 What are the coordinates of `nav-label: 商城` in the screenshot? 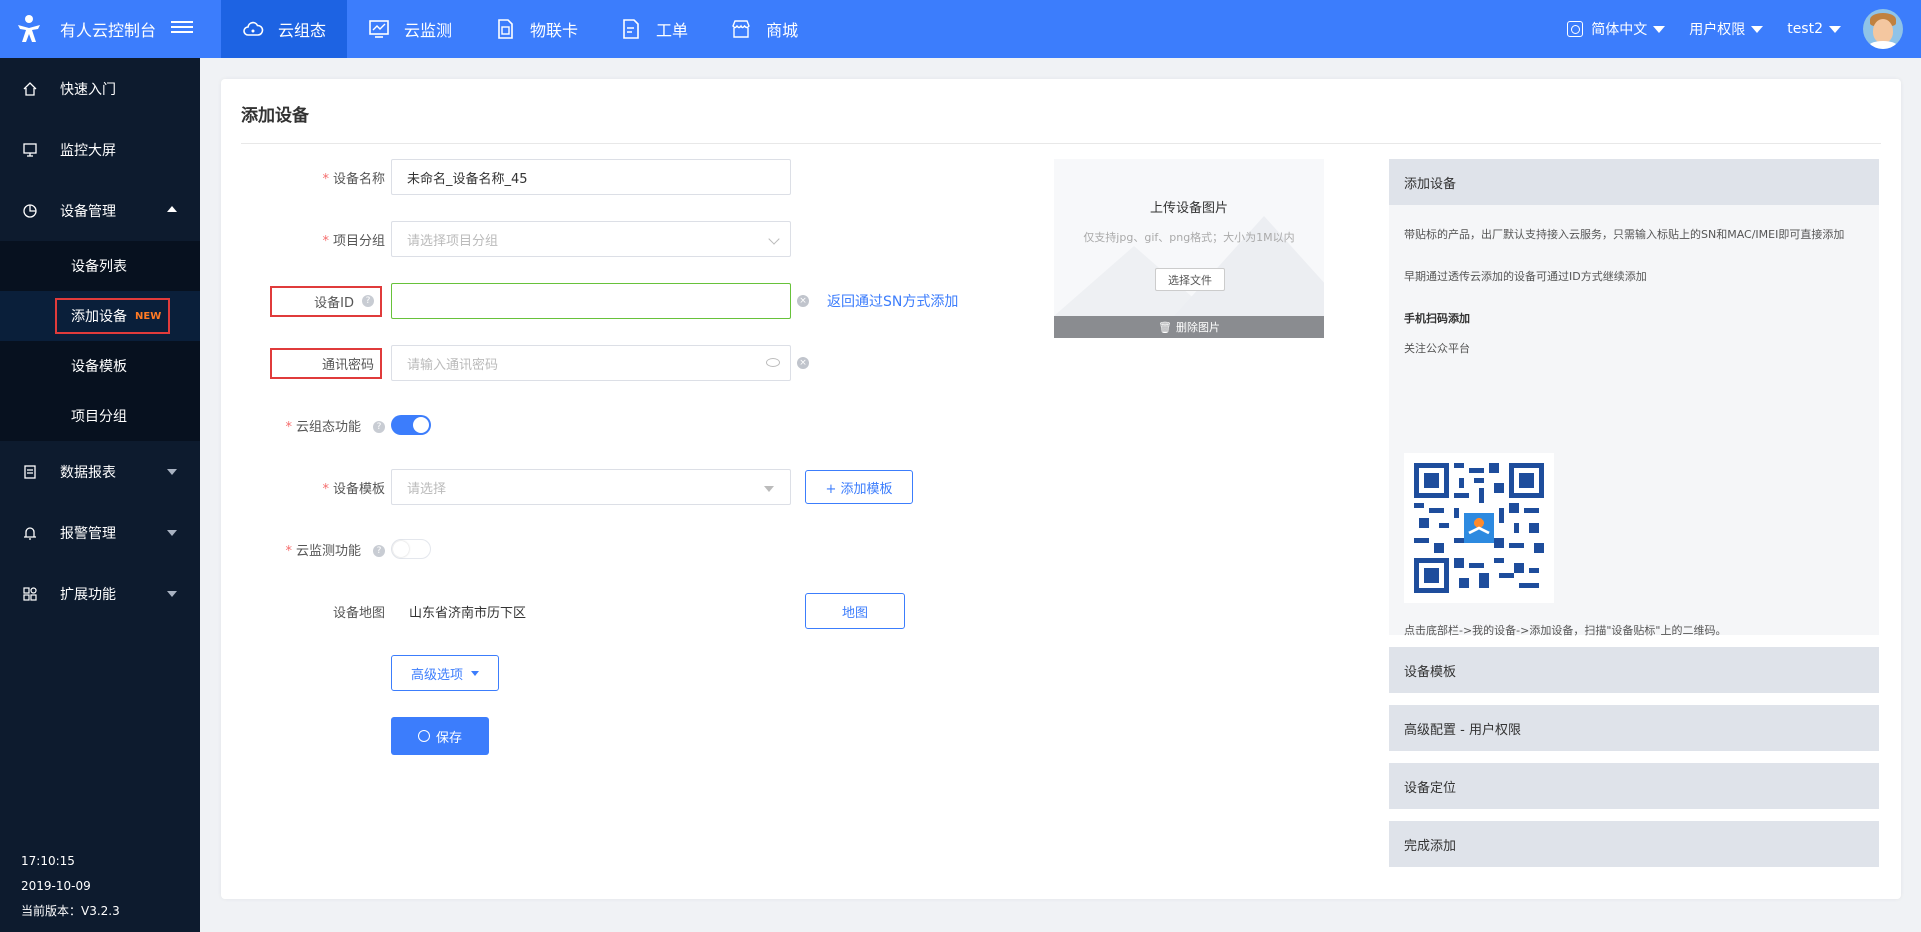 It's located at (782, 30).